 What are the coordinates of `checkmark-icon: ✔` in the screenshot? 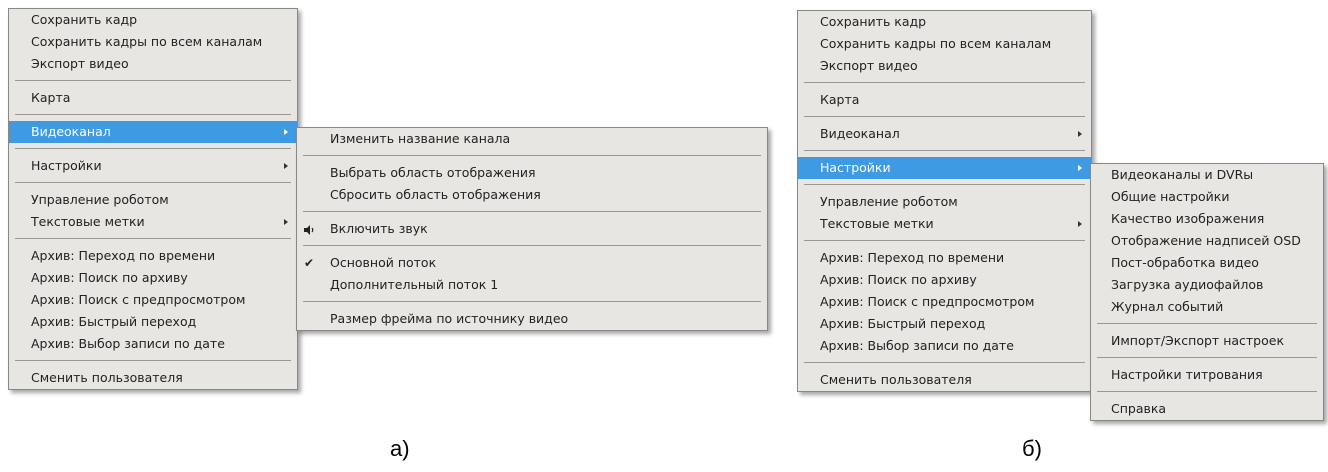 It's located at (309, 263).